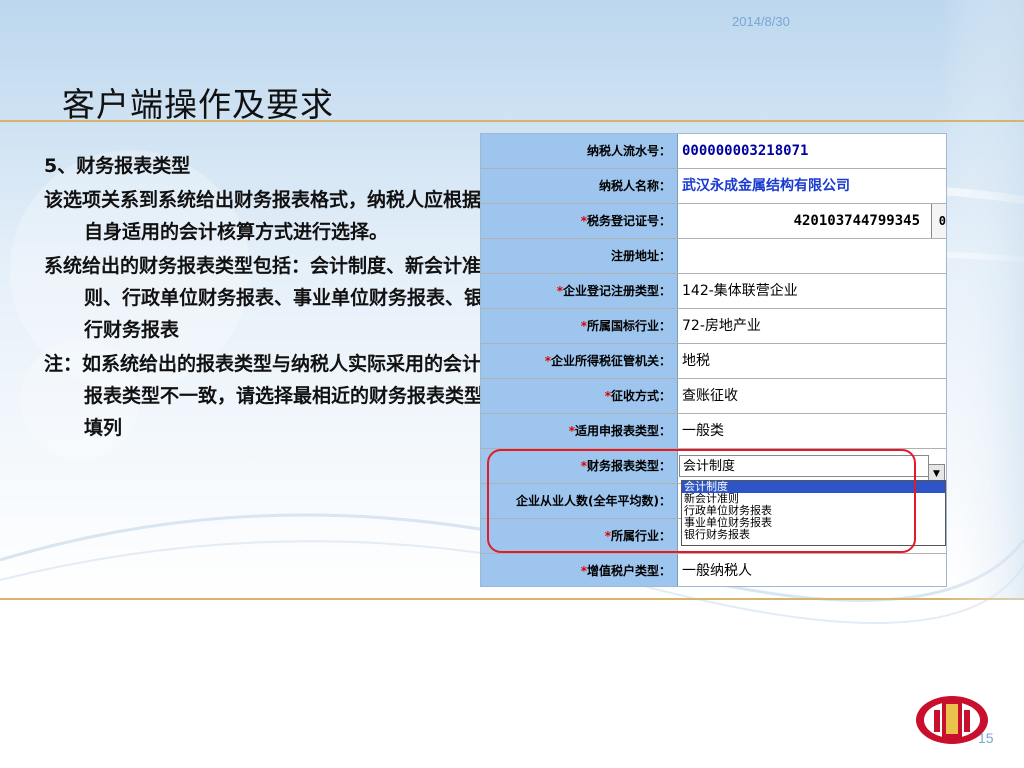  Describe the element at coordinates (640, 256) in the screenshot. I see `form-row-label-text: 注册地址：` at that location.